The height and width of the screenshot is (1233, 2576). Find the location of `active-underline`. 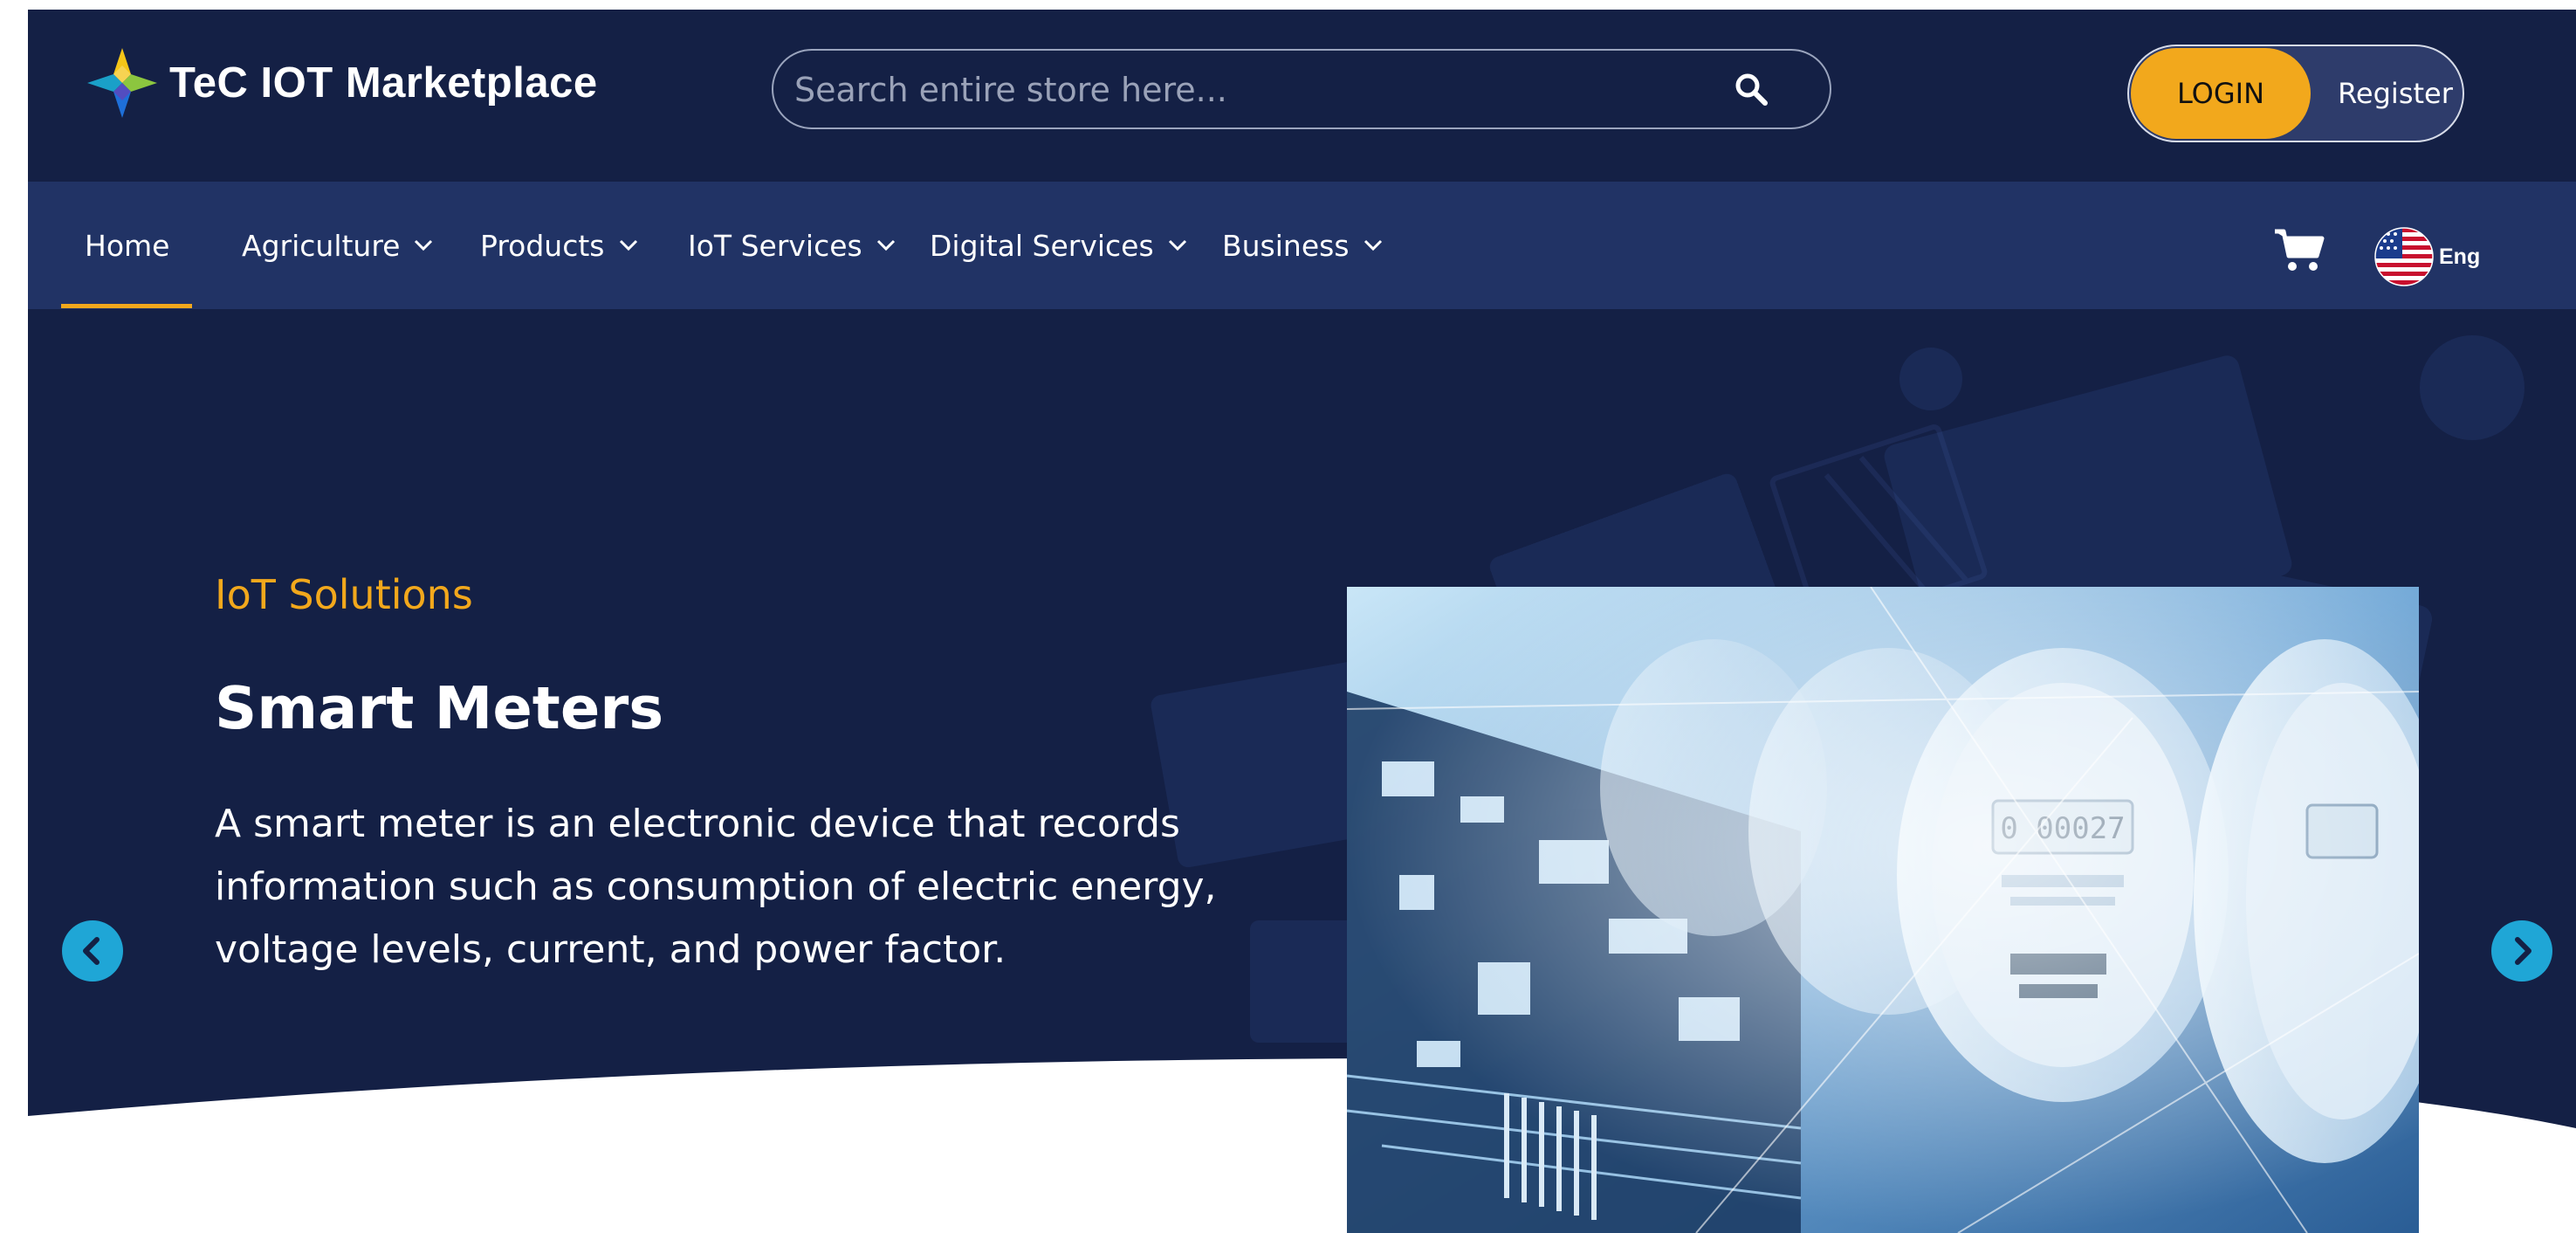

active-underline is located at coordinates (127, 306).